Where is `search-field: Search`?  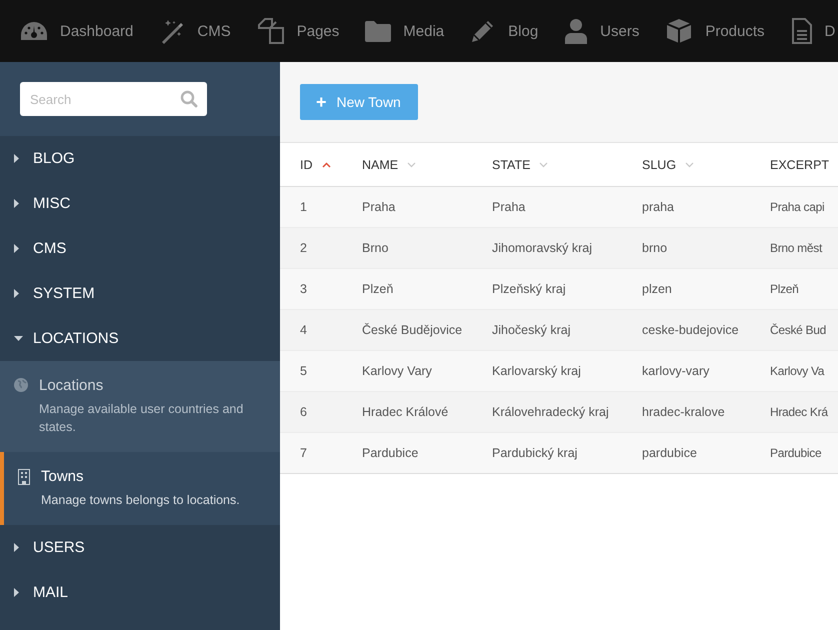
search-field: Search is located at coordinates (113, 99).